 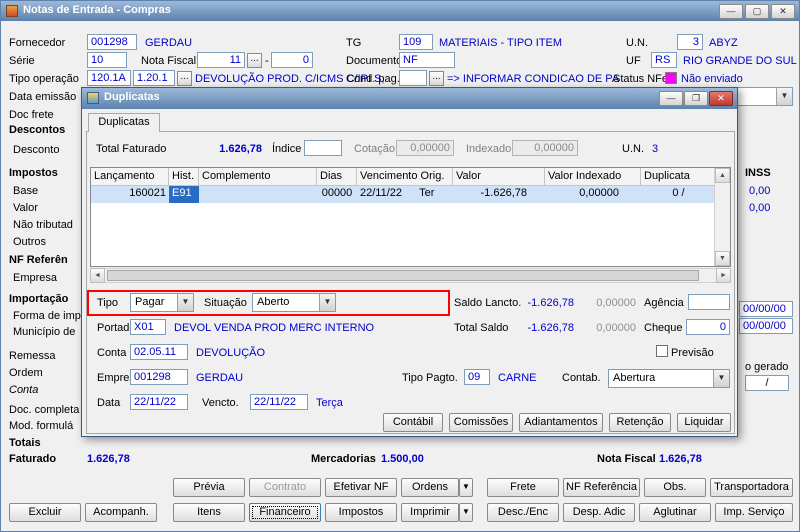 I want to click on column-header-hist: Hist., so click(x=184, y=176).